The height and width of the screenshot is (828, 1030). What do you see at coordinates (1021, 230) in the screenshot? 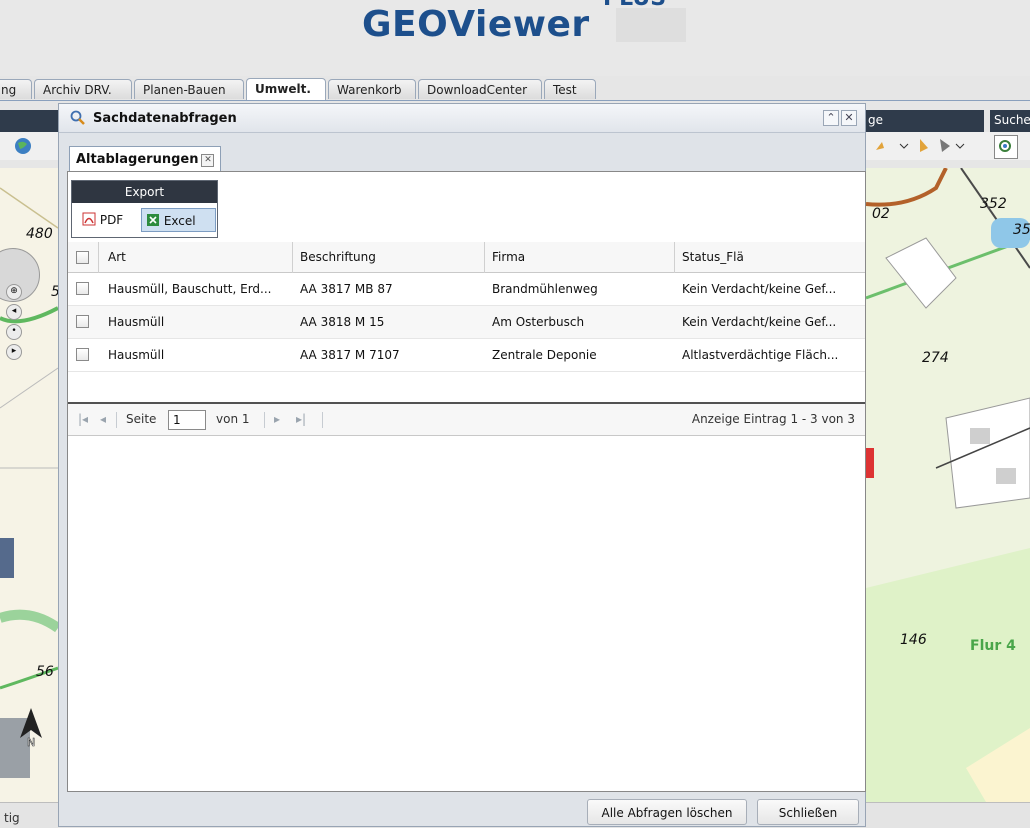
I see `map-label-35: 35` at bounding box center [1021, 230].